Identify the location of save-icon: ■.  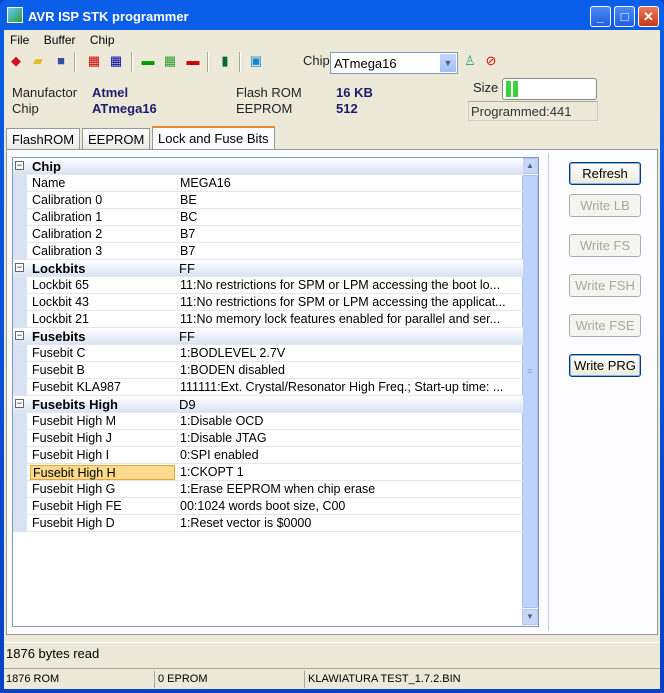
(61, 61).